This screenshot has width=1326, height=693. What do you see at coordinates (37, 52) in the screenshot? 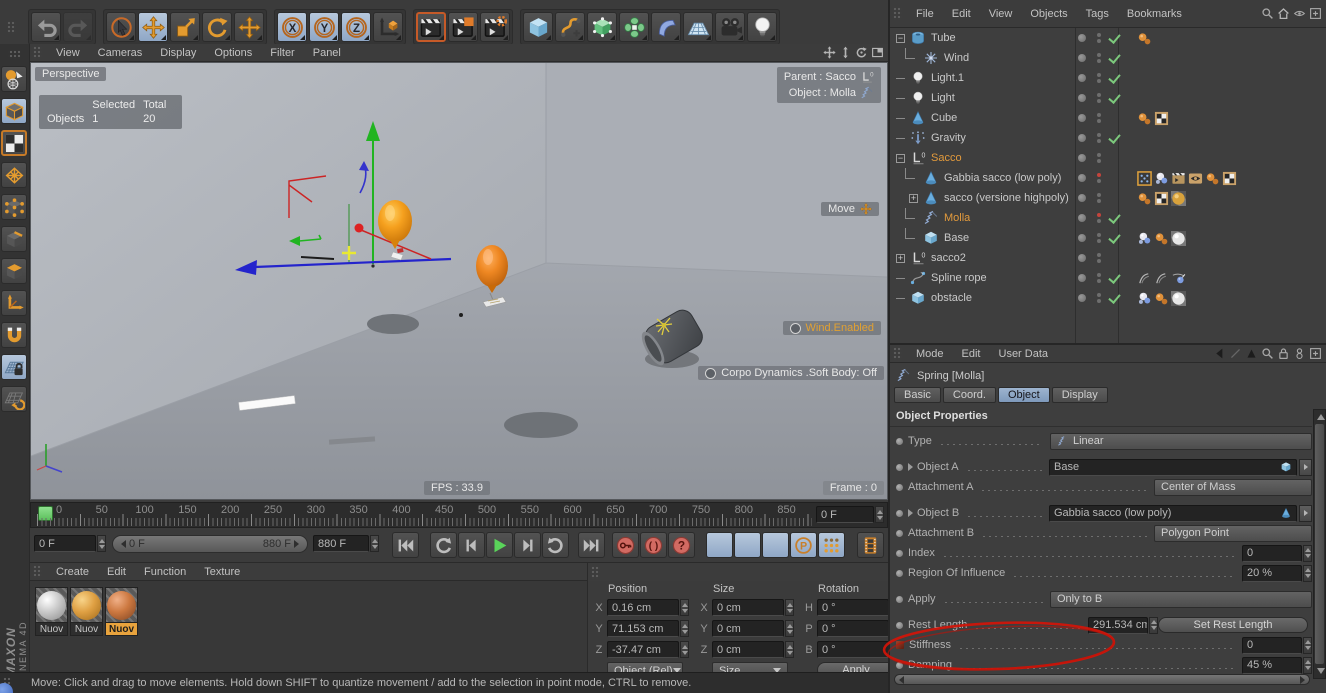
I see `viewport-menu-grip` at bounding box center [37, 52].